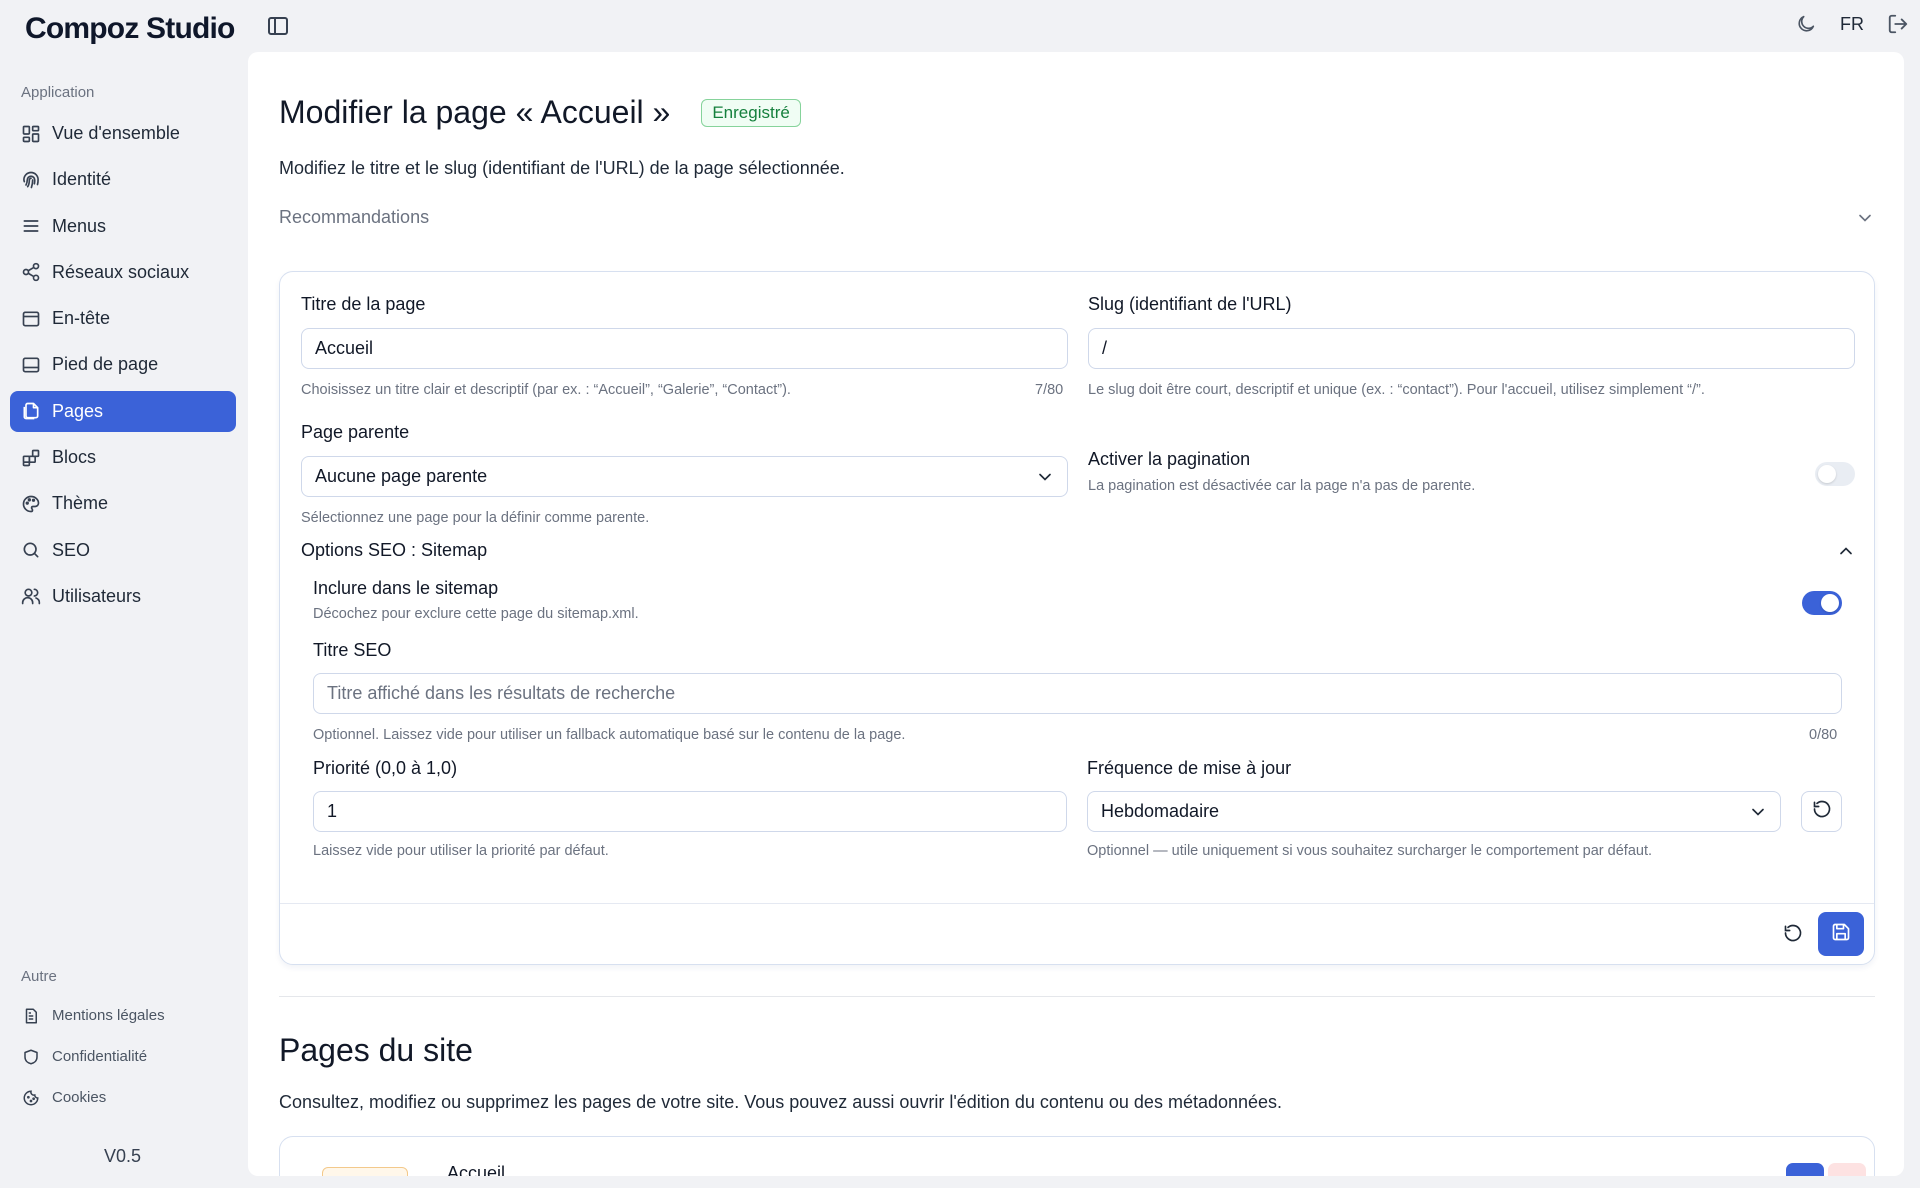  Describe the element at coordinates (31, 272) in the screenshot. I see `share-icon` at that location.